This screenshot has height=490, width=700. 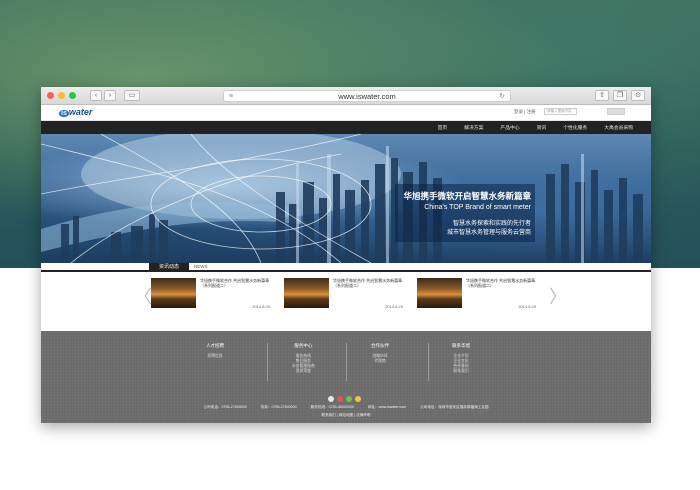 I want to click on contact-website: 网址：www.iswater.com, so click(x=387, y=407).